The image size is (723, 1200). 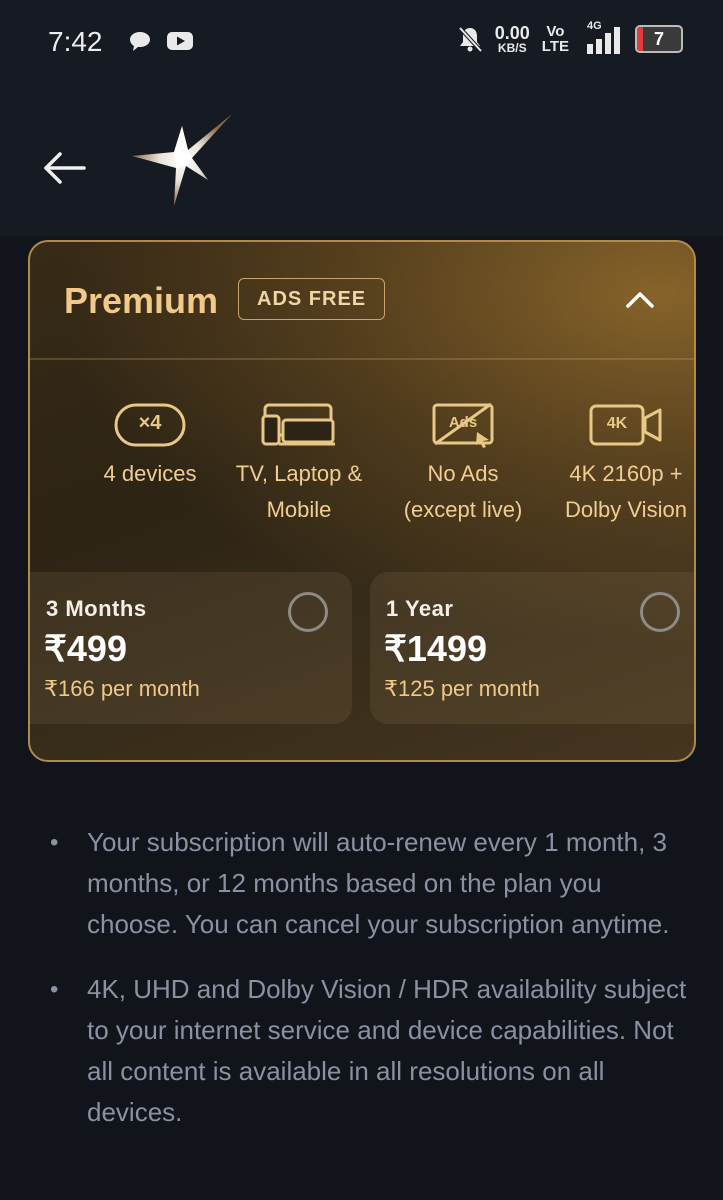 What do you see at coordinates (626, 425) in the screenshot?
I see `4k-camera-icon: 4K` at bounding box center [626, 425].